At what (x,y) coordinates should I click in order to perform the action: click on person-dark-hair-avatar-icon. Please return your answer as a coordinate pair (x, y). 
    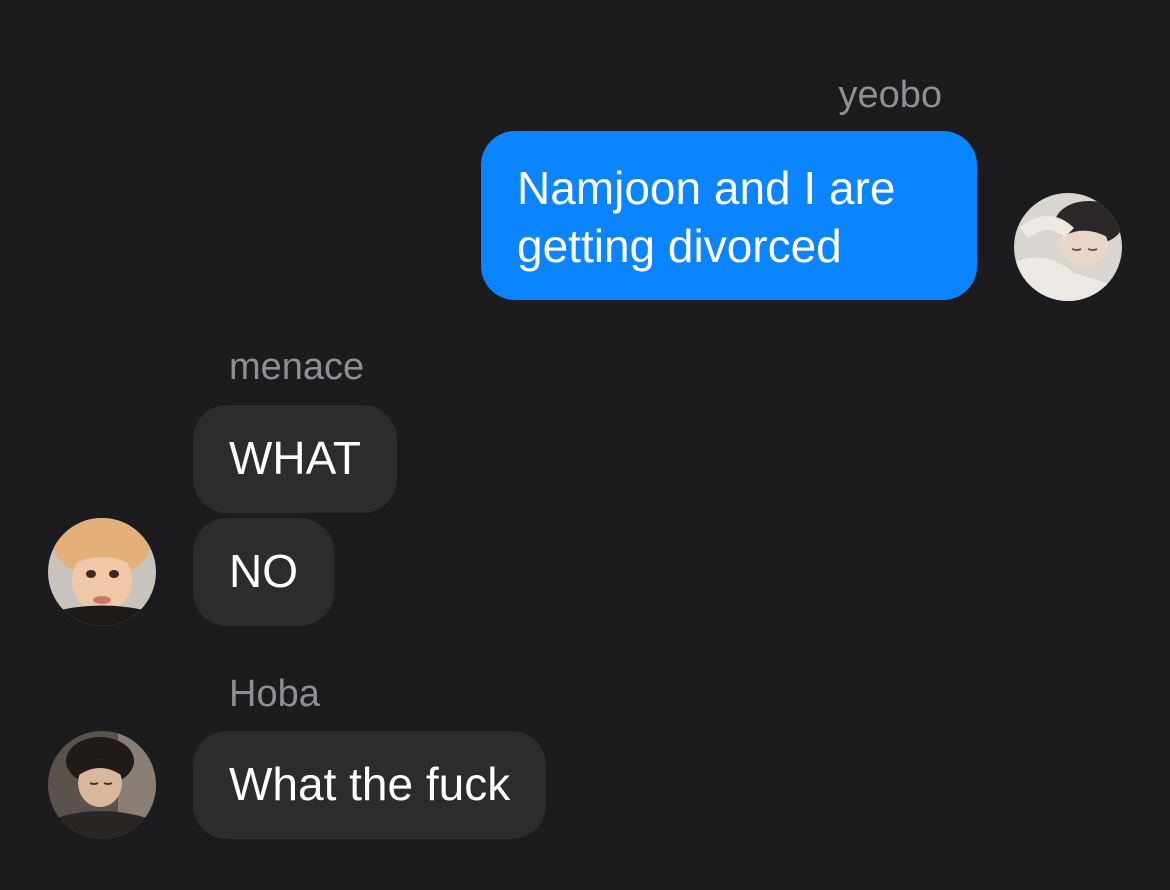
    Looking at the image, I should click on (102, 785).